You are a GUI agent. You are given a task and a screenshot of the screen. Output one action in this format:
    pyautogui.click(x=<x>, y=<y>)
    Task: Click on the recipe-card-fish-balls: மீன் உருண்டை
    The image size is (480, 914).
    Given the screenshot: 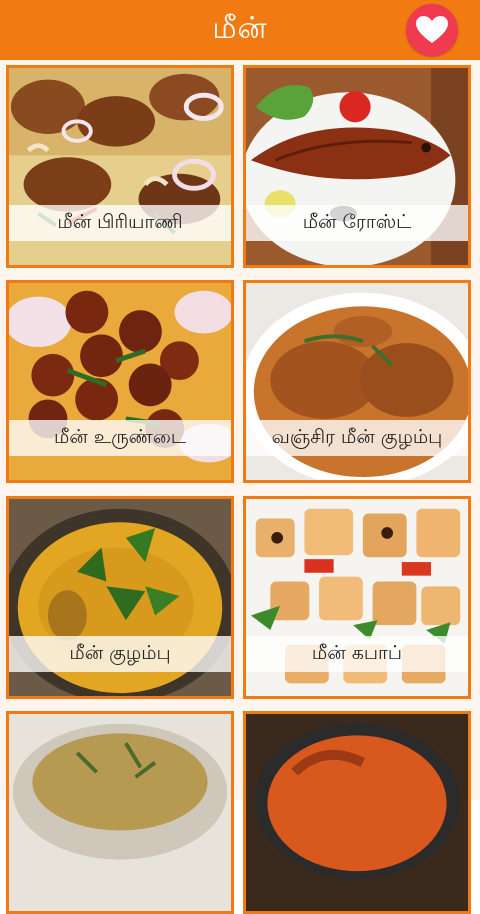 What is the action you would take?
    pyautogui.click(x=120, y=381)
    